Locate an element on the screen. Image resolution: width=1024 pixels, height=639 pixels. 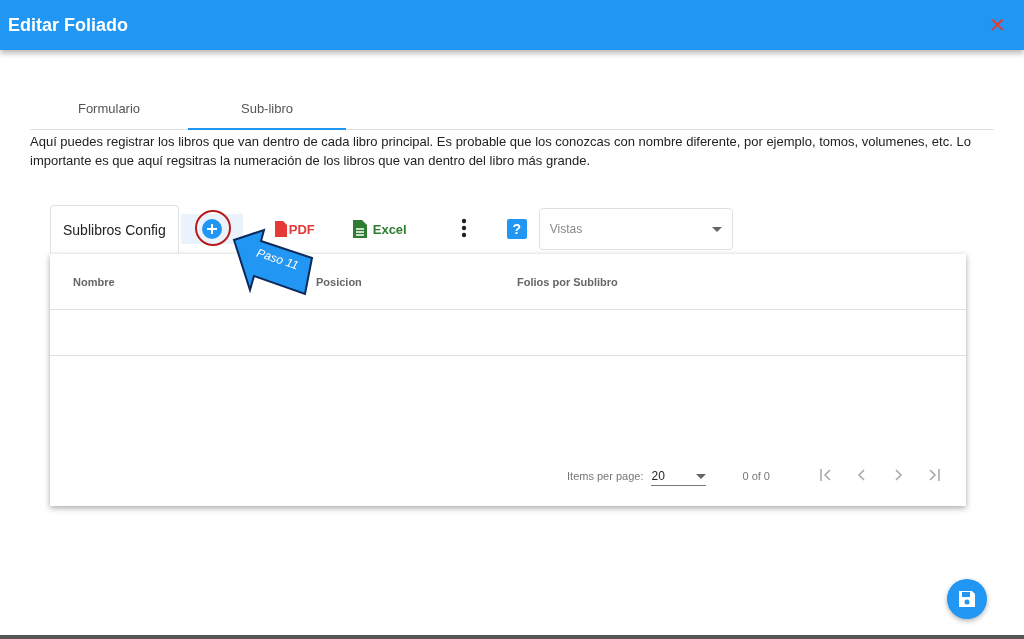
column-header: Posicion is located at coordinates (339, 281).